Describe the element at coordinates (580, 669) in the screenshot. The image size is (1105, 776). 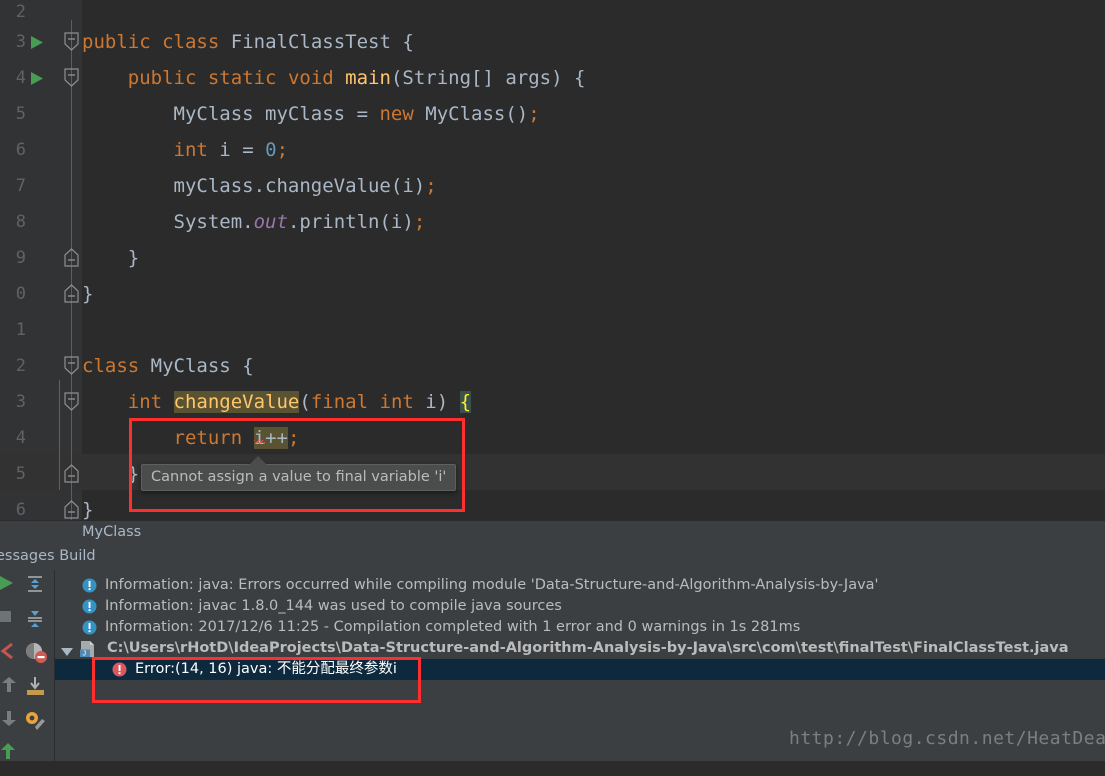
I see `message-row-error: Error:(14, 16) java: 不能分配最终参数i` at that location.